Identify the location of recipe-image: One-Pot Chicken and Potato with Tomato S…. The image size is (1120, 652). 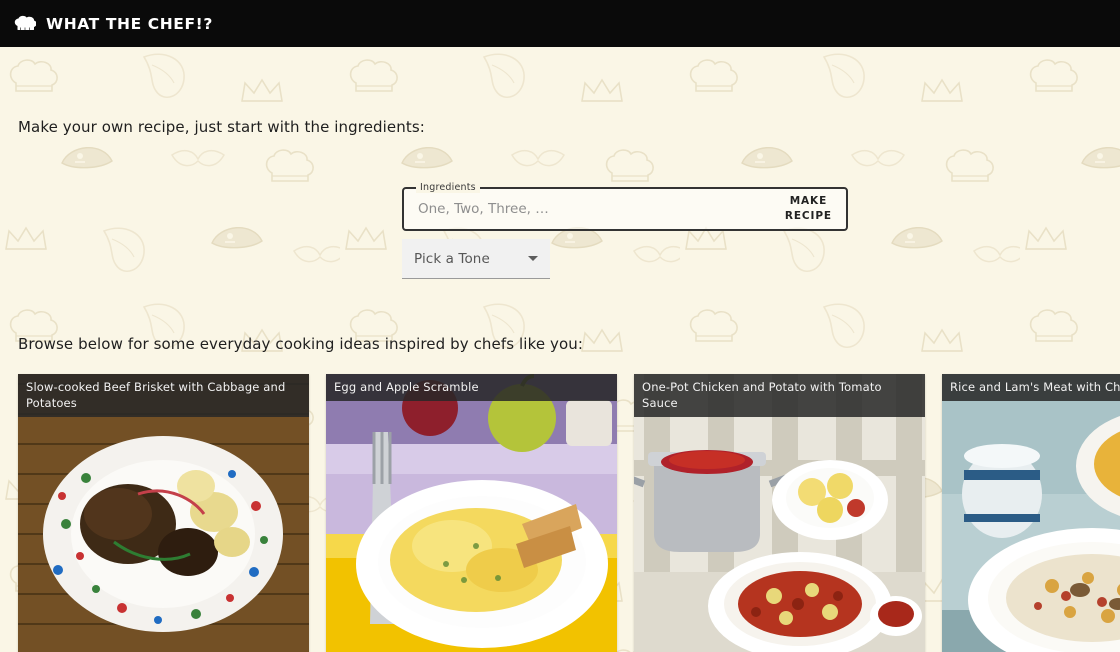
(779, 513).